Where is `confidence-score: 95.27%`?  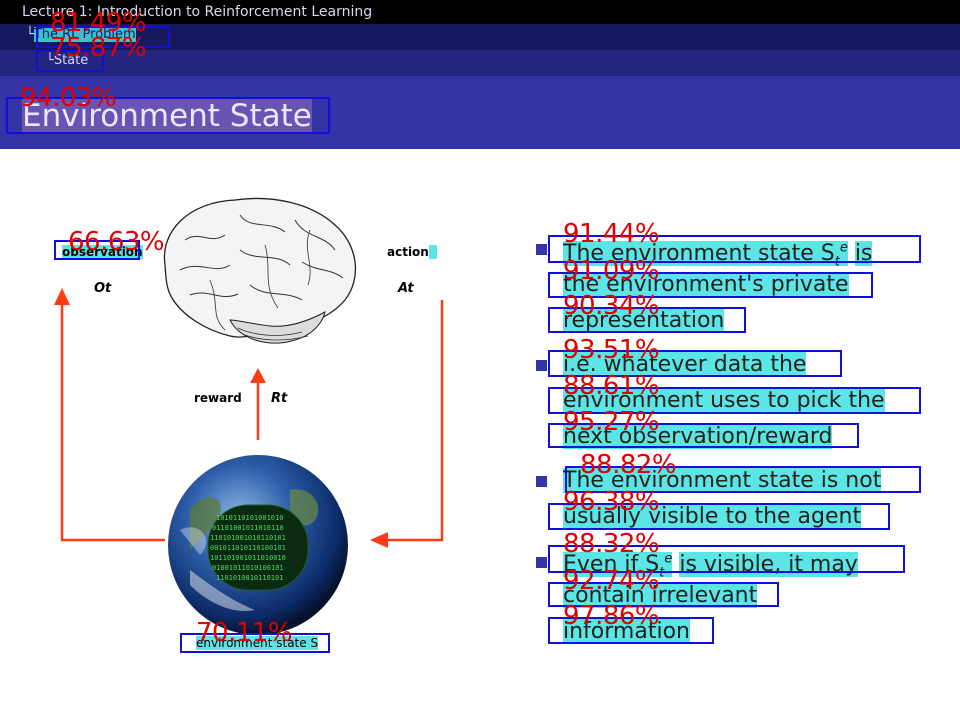 confidence-score: 95.27% is located at coordinates (611, 422).